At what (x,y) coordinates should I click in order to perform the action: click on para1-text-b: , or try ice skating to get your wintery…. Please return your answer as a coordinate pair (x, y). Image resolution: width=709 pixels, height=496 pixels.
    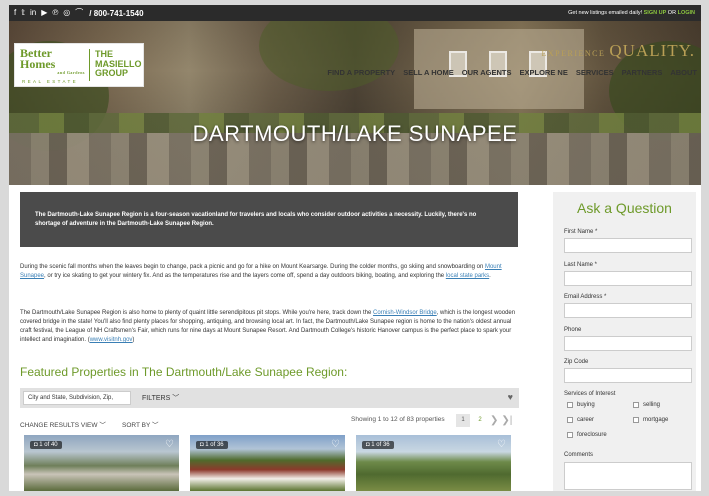
    Looking at the image, I should click on (245, 276).